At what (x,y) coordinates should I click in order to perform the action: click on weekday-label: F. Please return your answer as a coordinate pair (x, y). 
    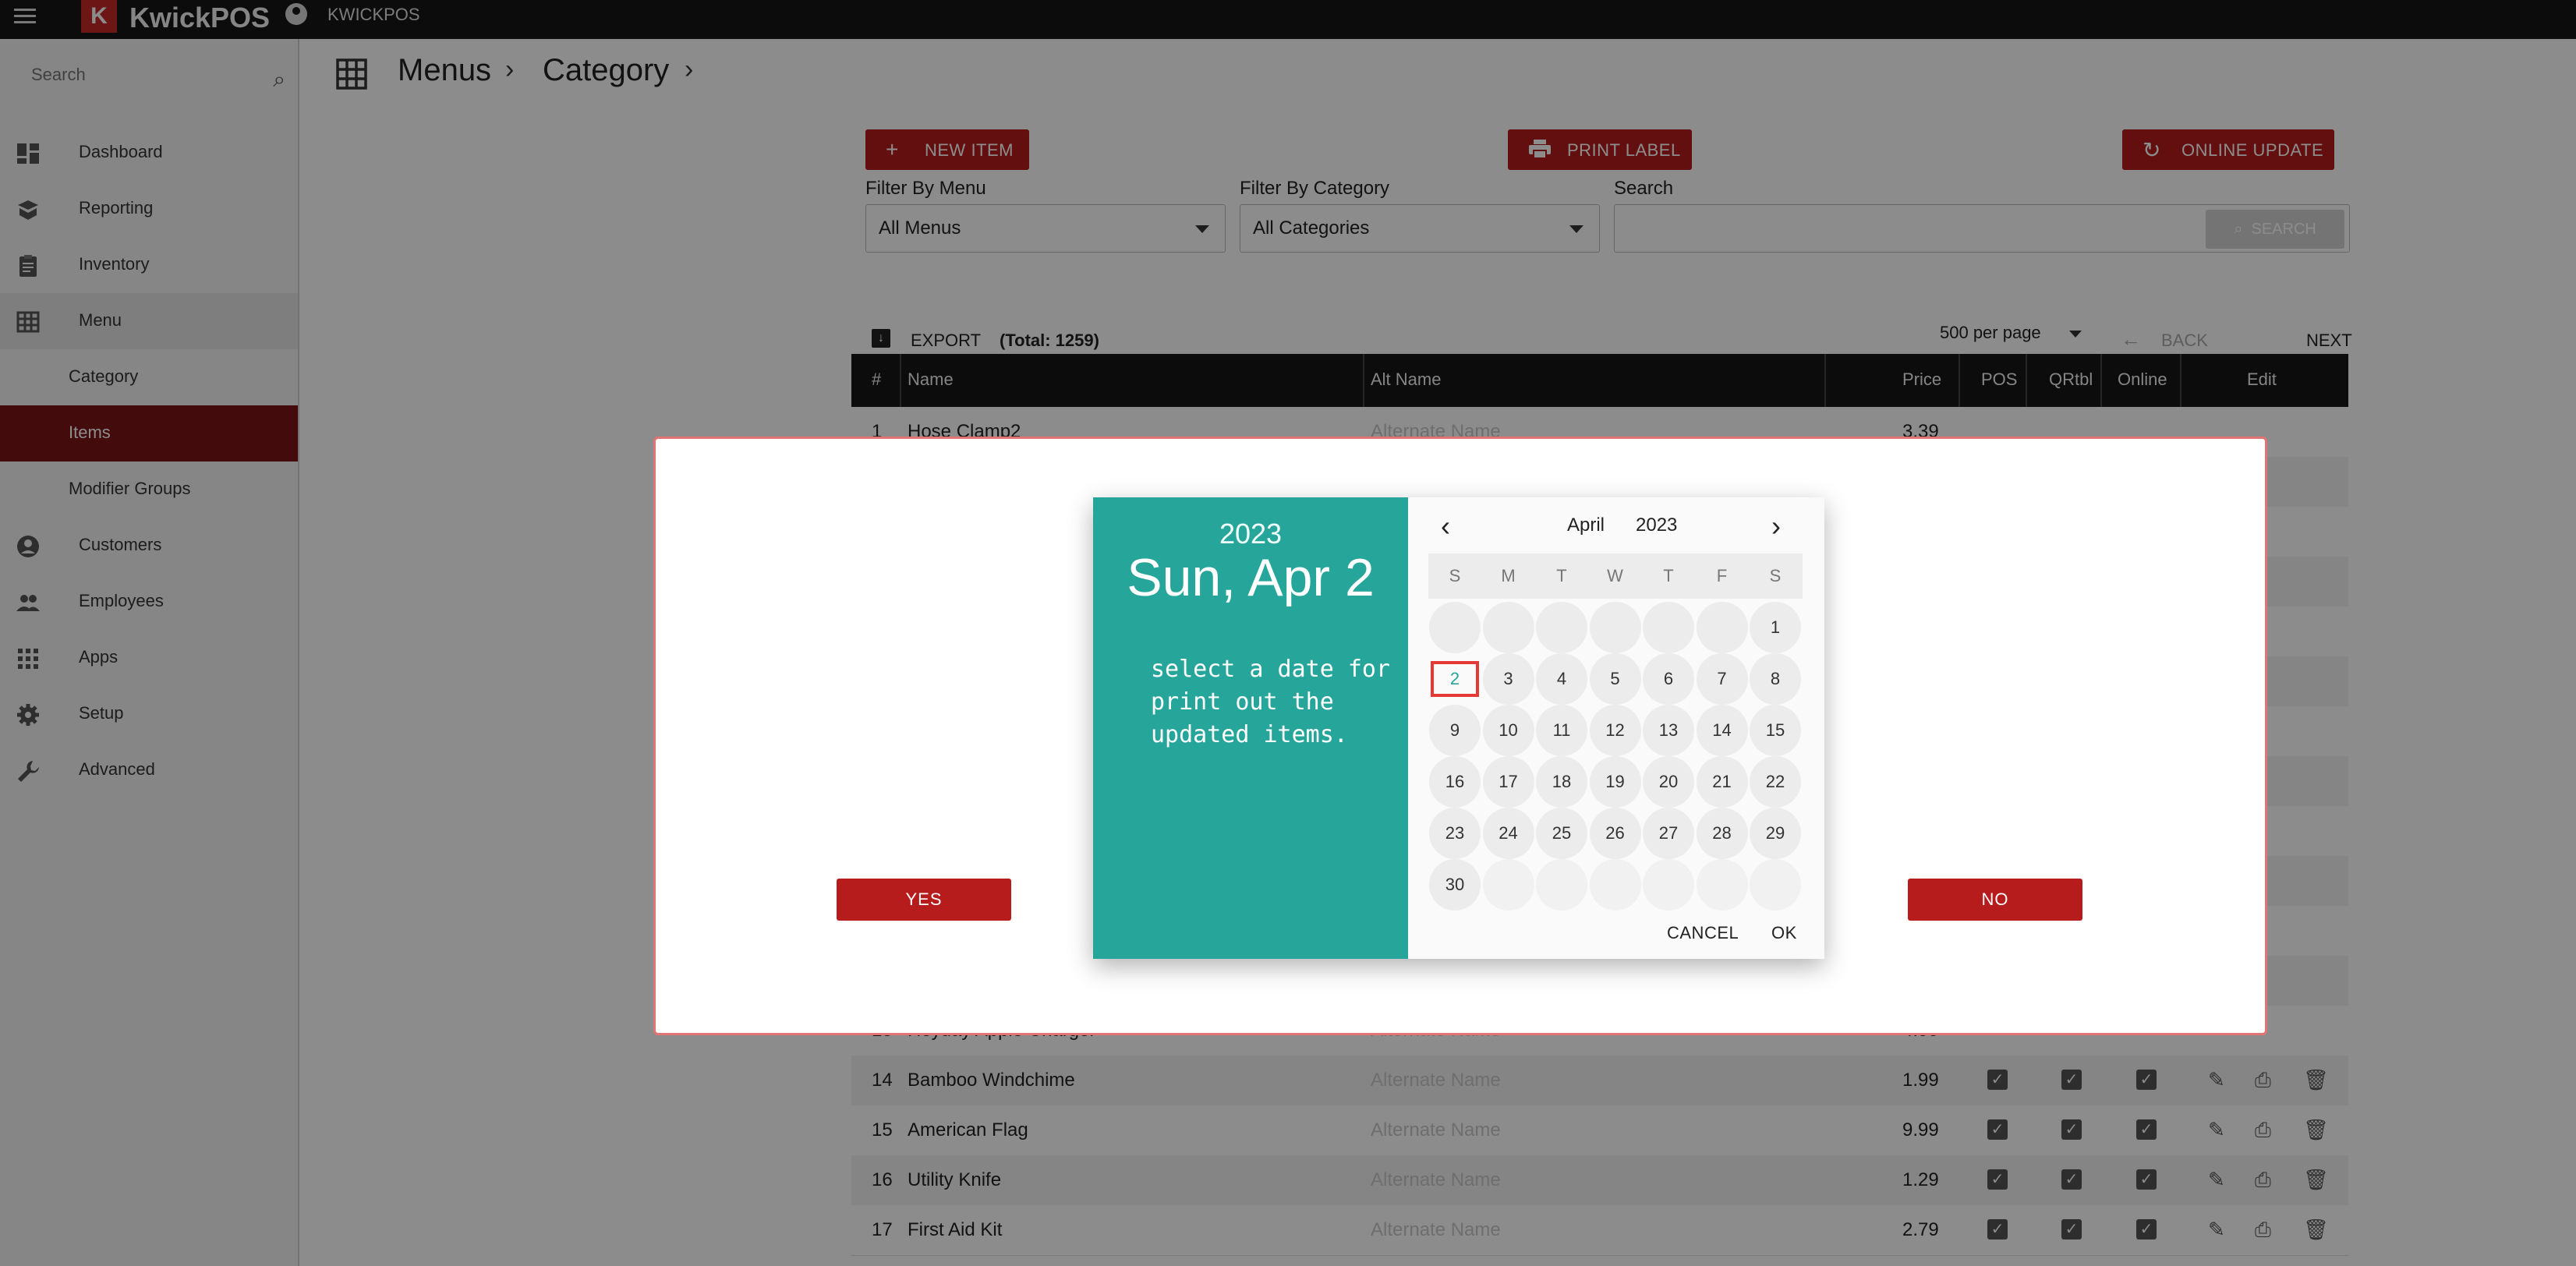
    Looking at the image, I should click on (1722, 575).